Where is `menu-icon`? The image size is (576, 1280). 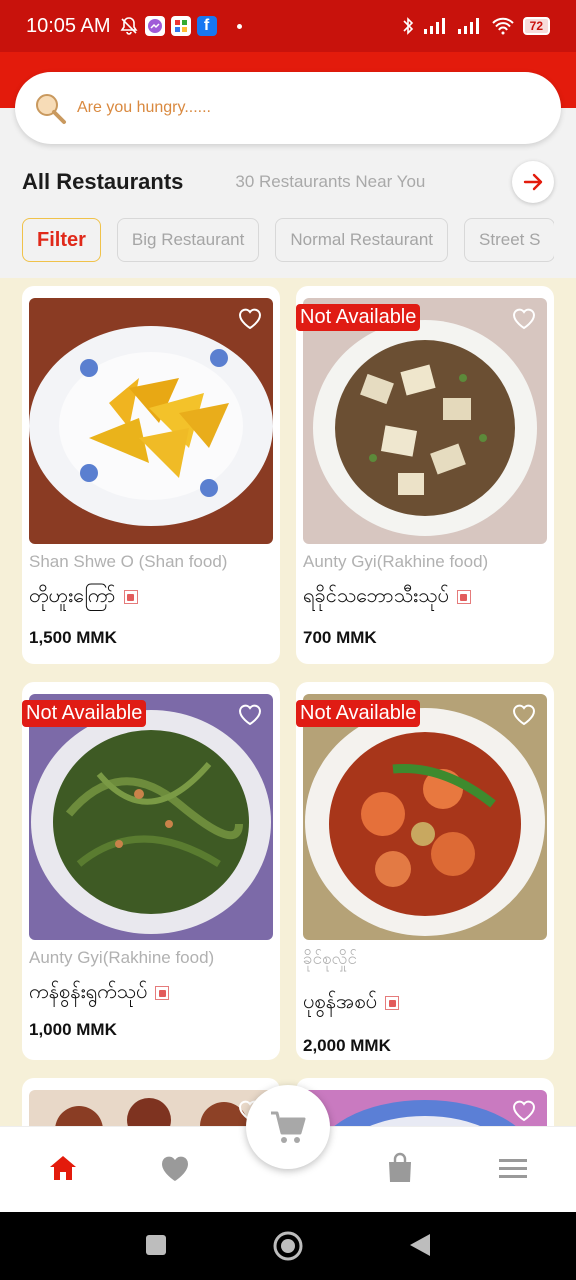
menu-icon is located at coordinates (513, 1168).